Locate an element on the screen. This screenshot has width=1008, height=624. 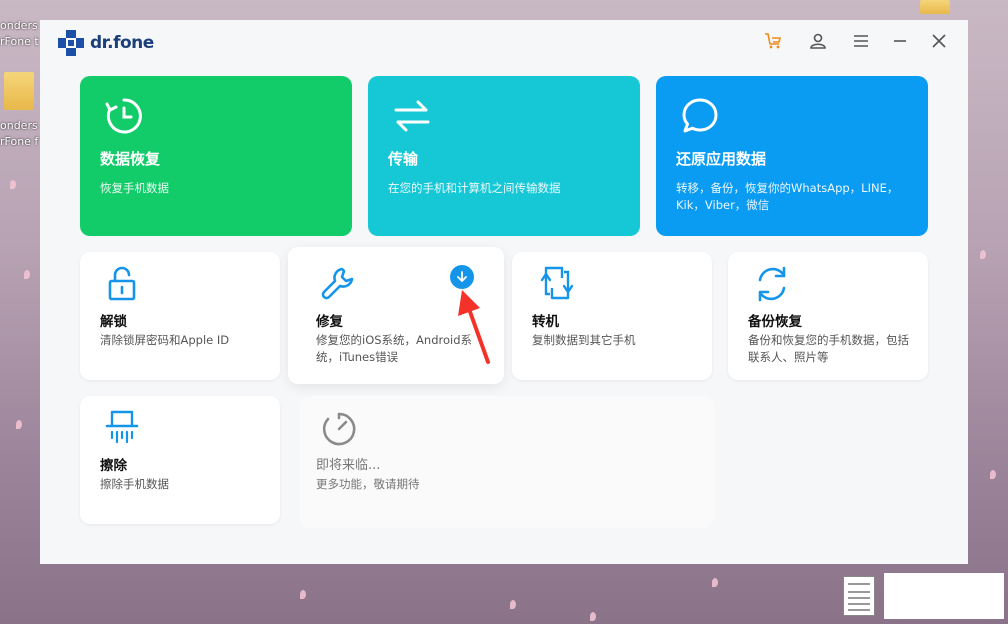
unlock-icon is located at coordinates (122, 283).